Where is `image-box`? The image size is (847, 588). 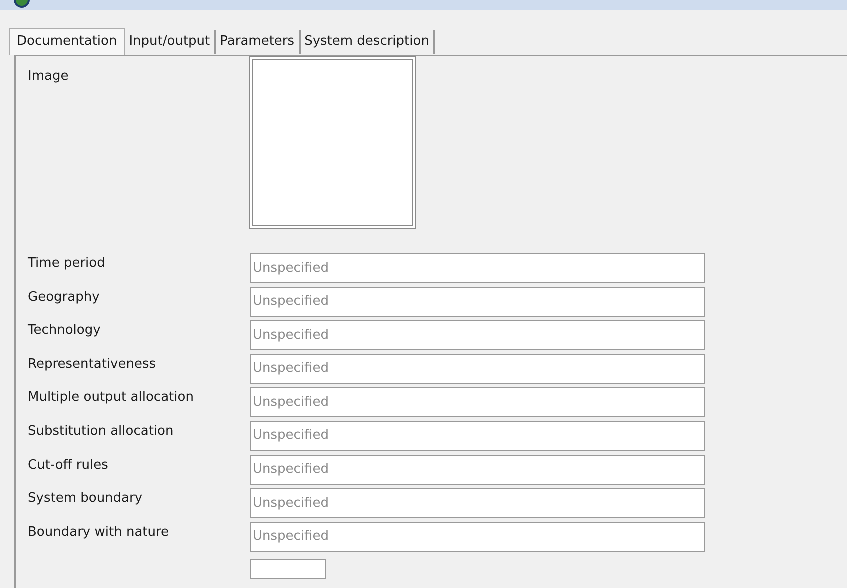
image-box is located at coordinates (332, 142).